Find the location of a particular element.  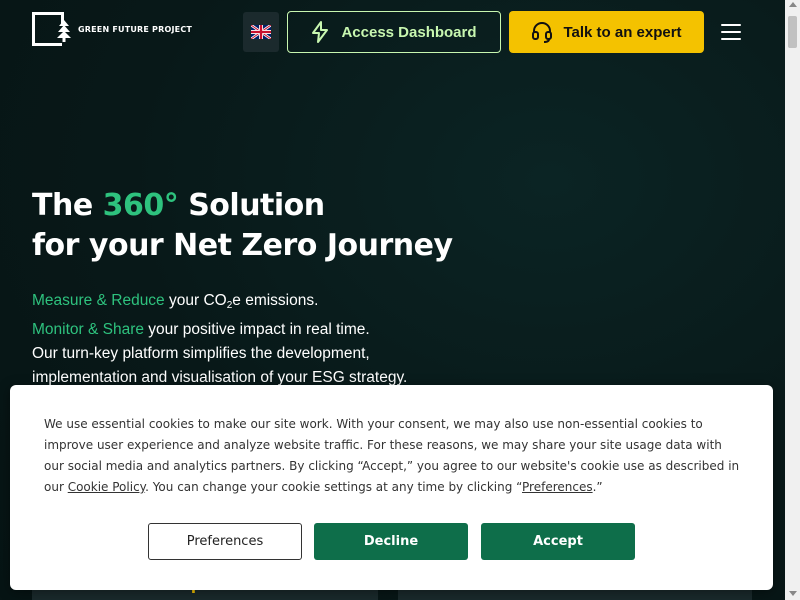

uk-flag-icon is located at coordinates (261, 32).